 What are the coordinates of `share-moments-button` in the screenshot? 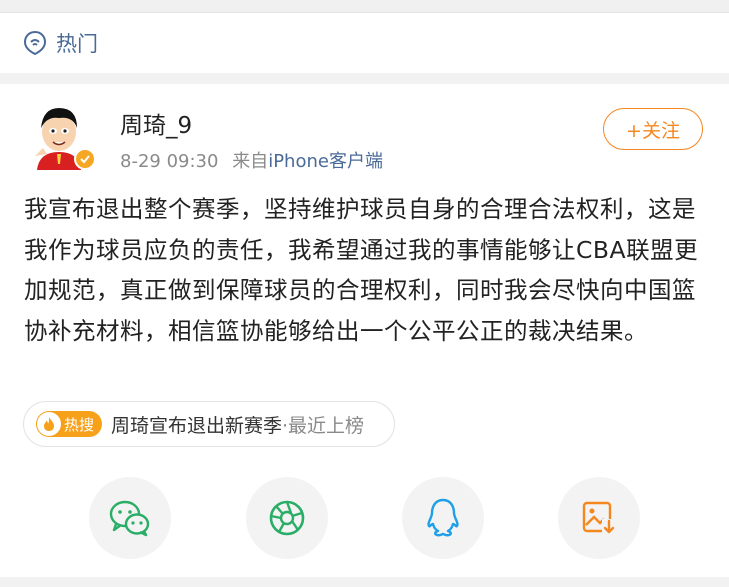 It's located at (287, 518).